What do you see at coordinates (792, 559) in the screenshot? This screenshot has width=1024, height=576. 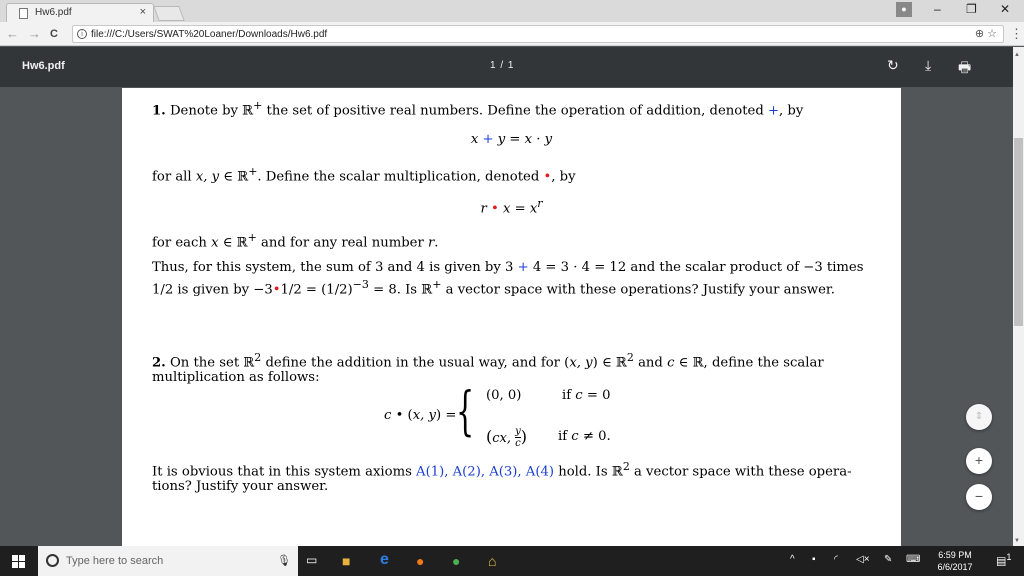 I see `tray-overflow-icon: ^` at bounding box center [792, 559].